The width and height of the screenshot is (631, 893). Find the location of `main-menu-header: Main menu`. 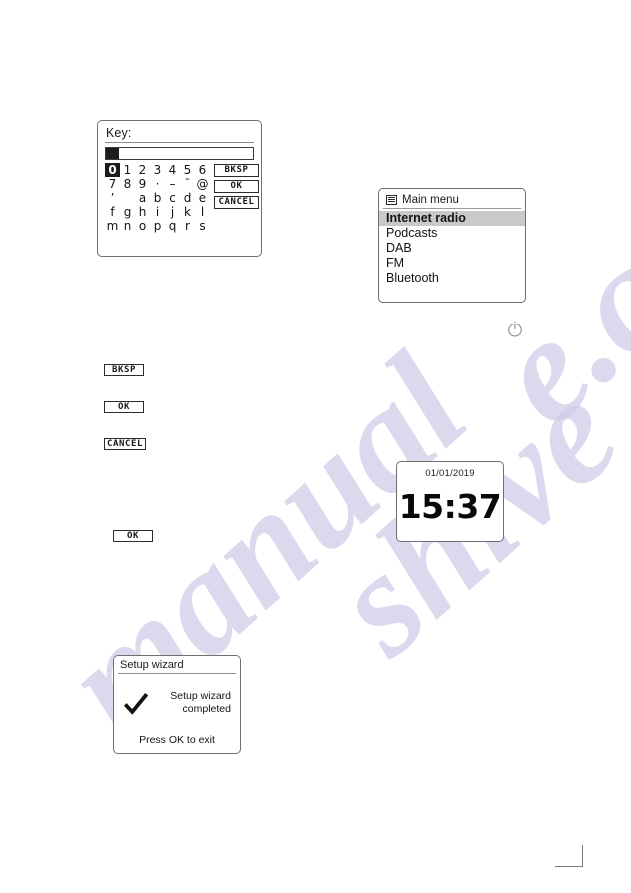

main-menu-header: Main menu is located at coordinates (452, 199).